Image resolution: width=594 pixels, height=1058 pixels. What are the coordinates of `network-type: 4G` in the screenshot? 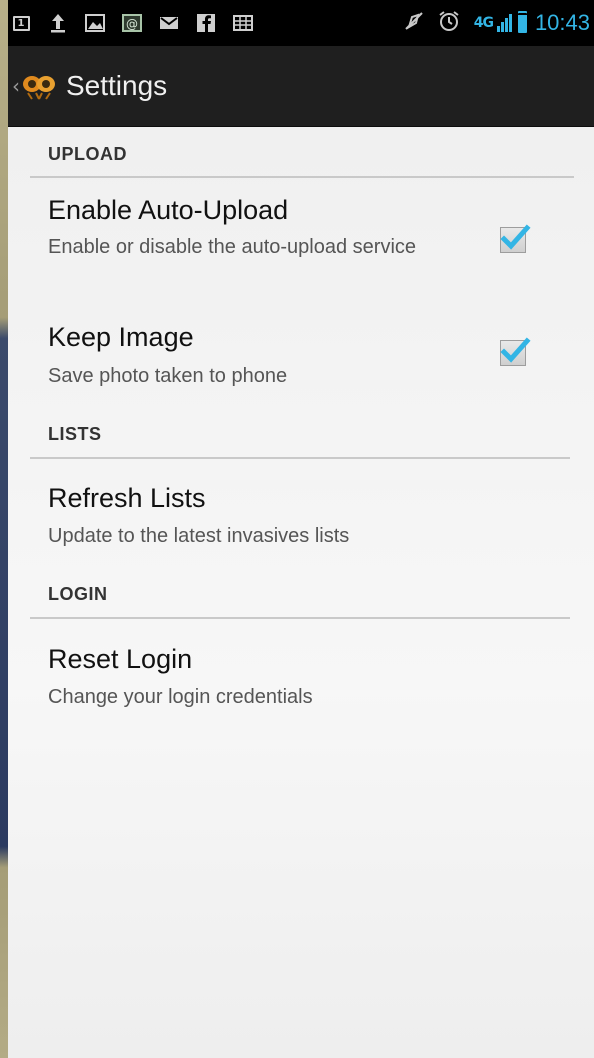 It's located at (483, 23).